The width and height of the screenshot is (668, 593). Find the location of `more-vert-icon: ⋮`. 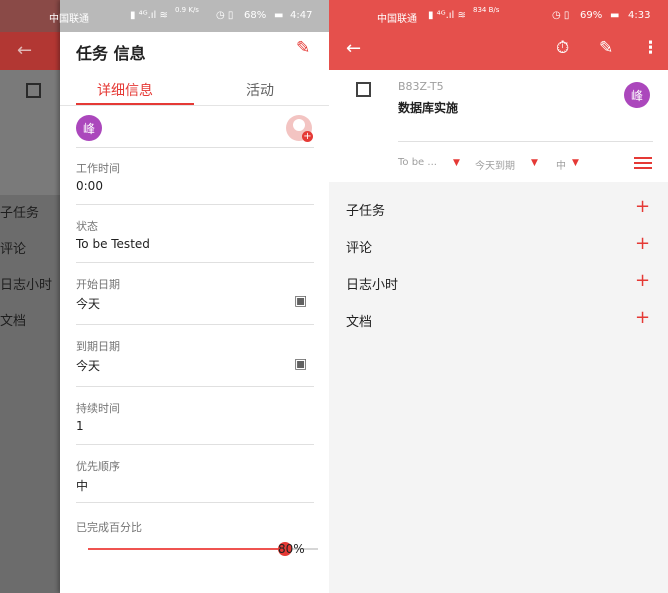

more-vert-icon: ⋮ is located at coordinates (650, 48).